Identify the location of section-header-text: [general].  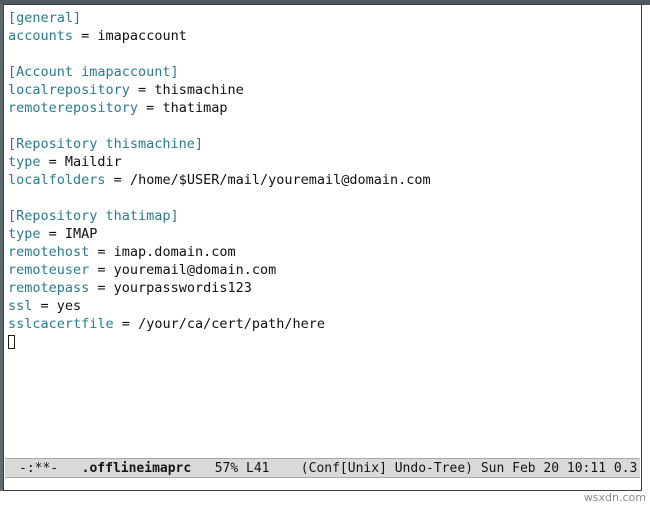
(45, 18).